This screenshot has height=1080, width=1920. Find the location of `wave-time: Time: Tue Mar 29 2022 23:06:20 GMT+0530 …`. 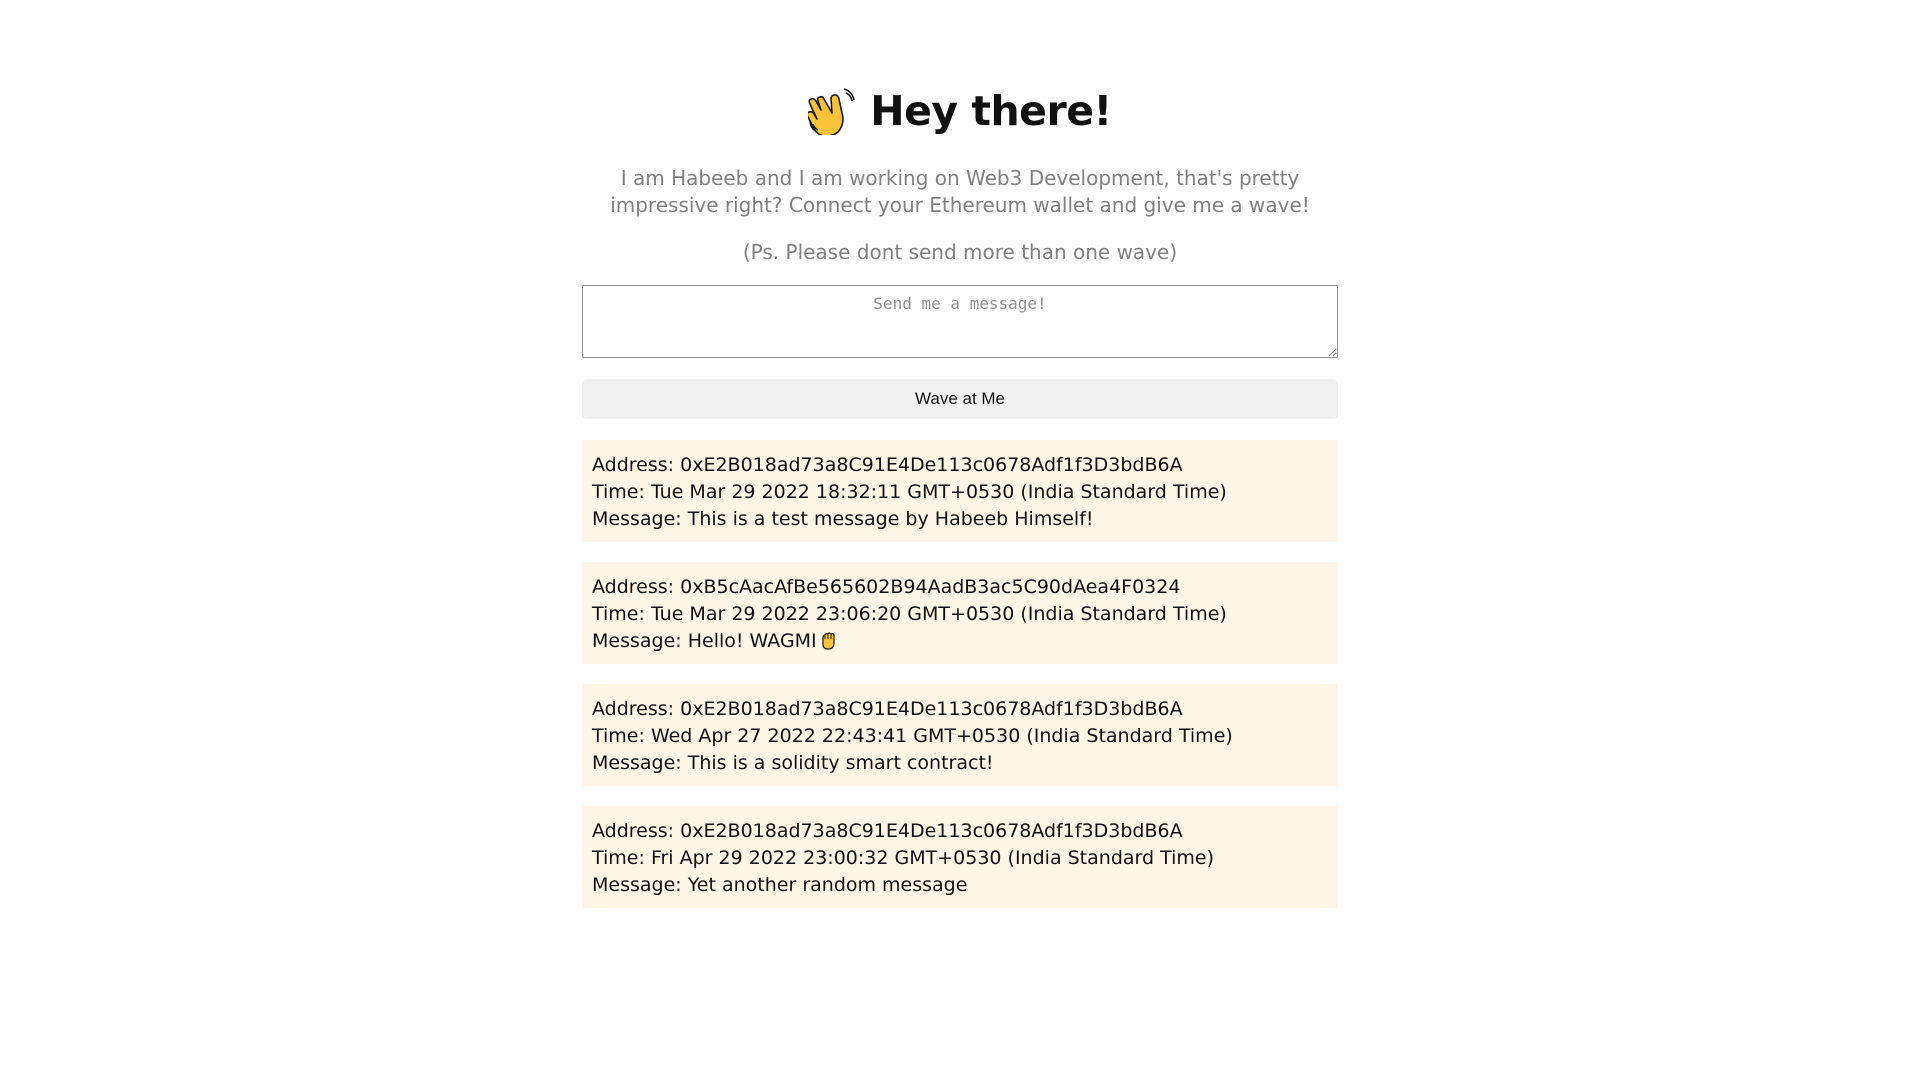

wave-time: Time: Tue Mar 29 2022 23:06:20 GMT+0530 … is located at coordinates (909, 614).